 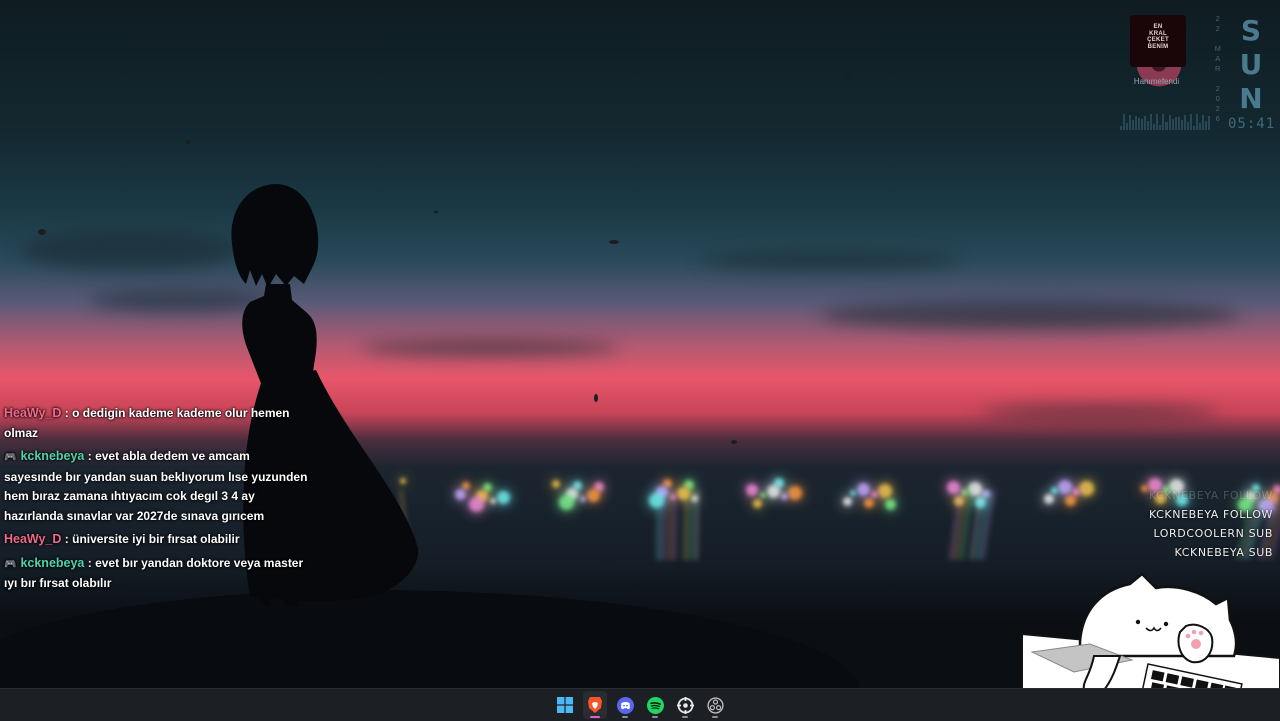 What do you see at coordinates (1158, 46) in the screenshot?
I see `album-text-line: BENİM` at bounding box center [1158, 46].